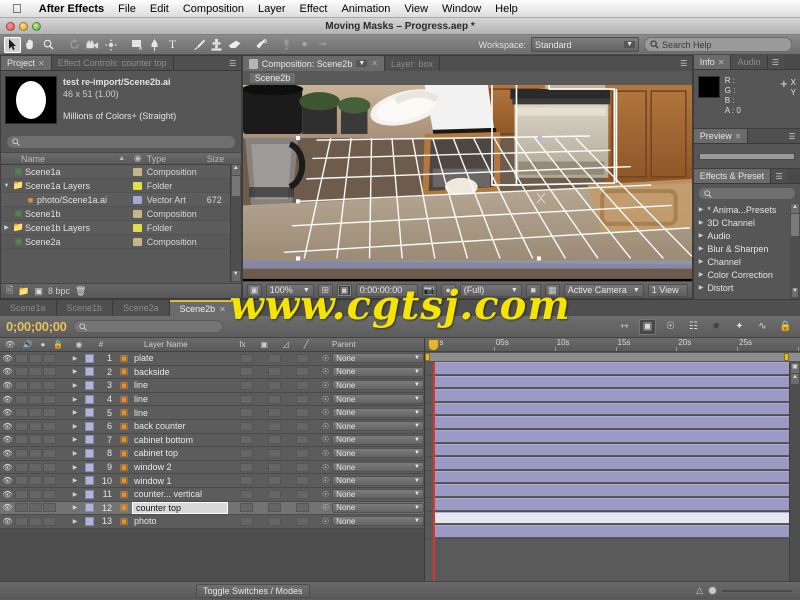  I want to click on lock-toggle, so click(49, 413).